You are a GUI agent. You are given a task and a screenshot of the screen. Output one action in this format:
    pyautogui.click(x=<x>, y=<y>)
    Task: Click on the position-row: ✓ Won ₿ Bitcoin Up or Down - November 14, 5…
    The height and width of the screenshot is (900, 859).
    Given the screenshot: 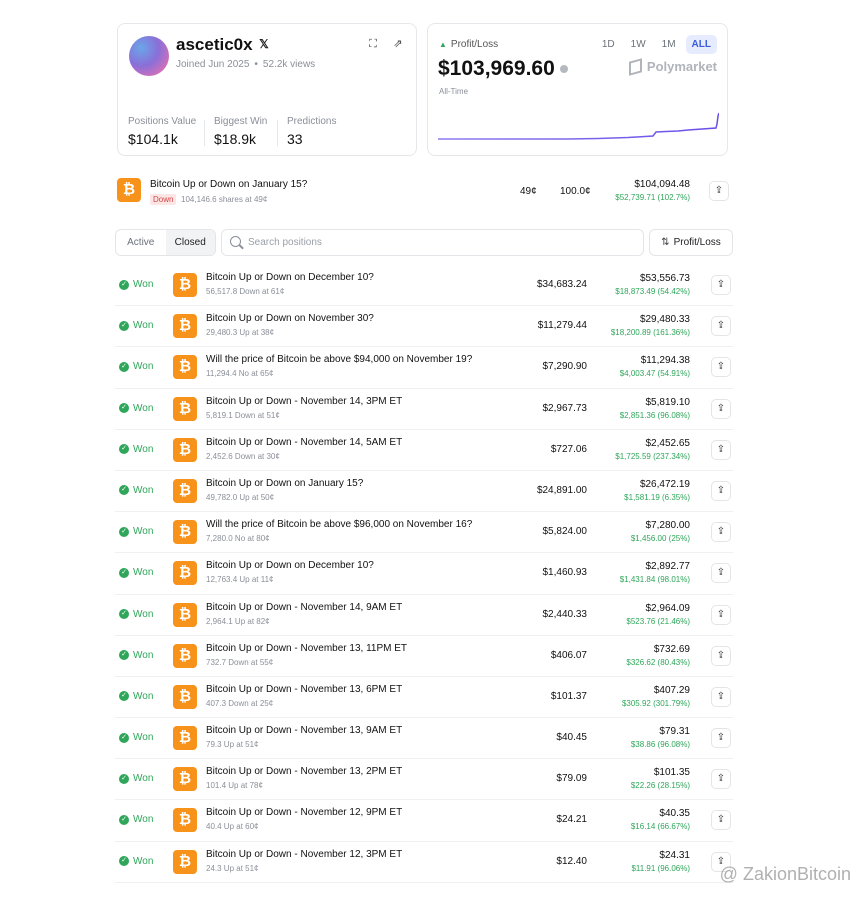 What is the action you would take?
    pyautogui.click(x=424, y=450)
    